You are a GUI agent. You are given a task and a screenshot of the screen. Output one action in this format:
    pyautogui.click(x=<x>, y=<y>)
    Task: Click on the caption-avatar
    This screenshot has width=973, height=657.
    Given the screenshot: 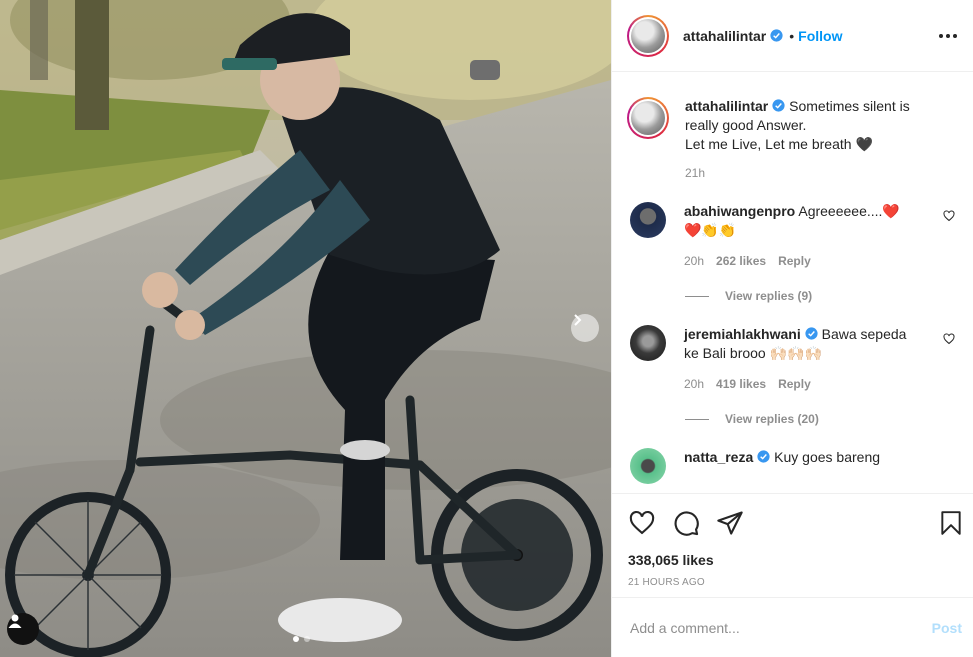 What is the action you would take?
    pyautogui.click(x=648, y=118)
    